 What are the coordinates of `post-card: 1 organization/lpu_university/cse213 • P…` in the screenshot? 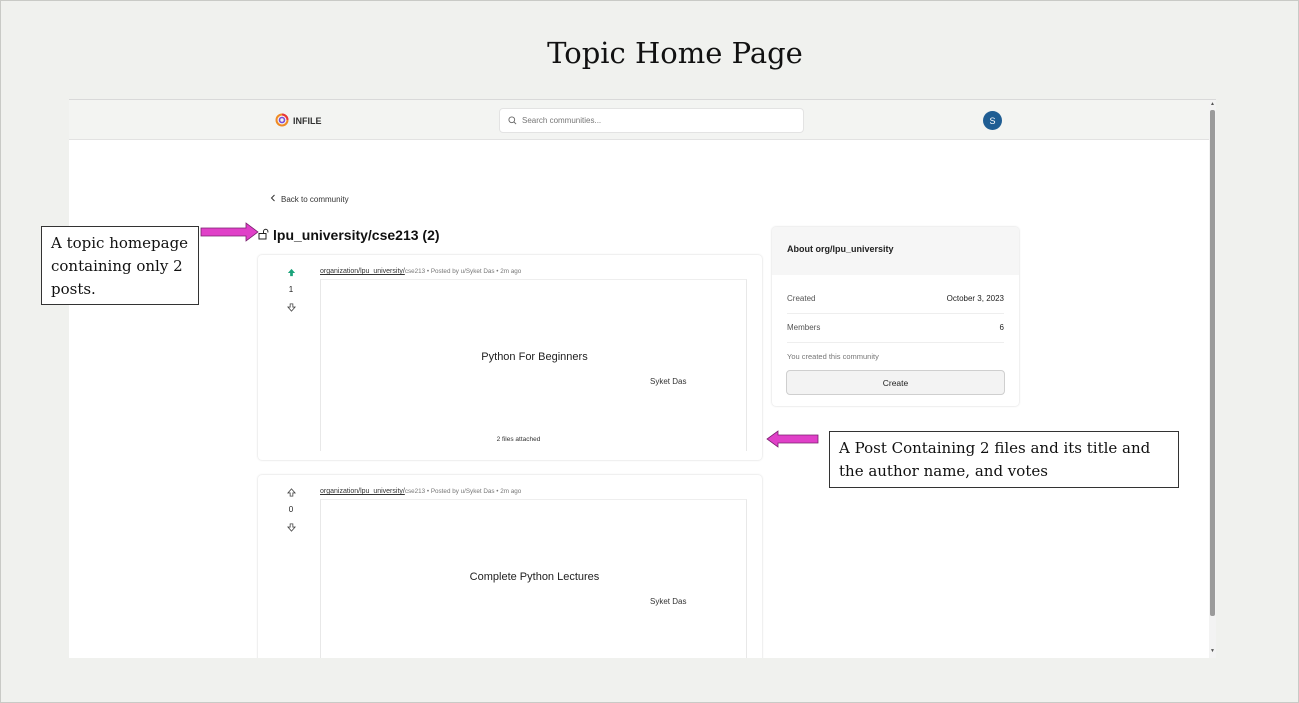 It's located at (510, 357).